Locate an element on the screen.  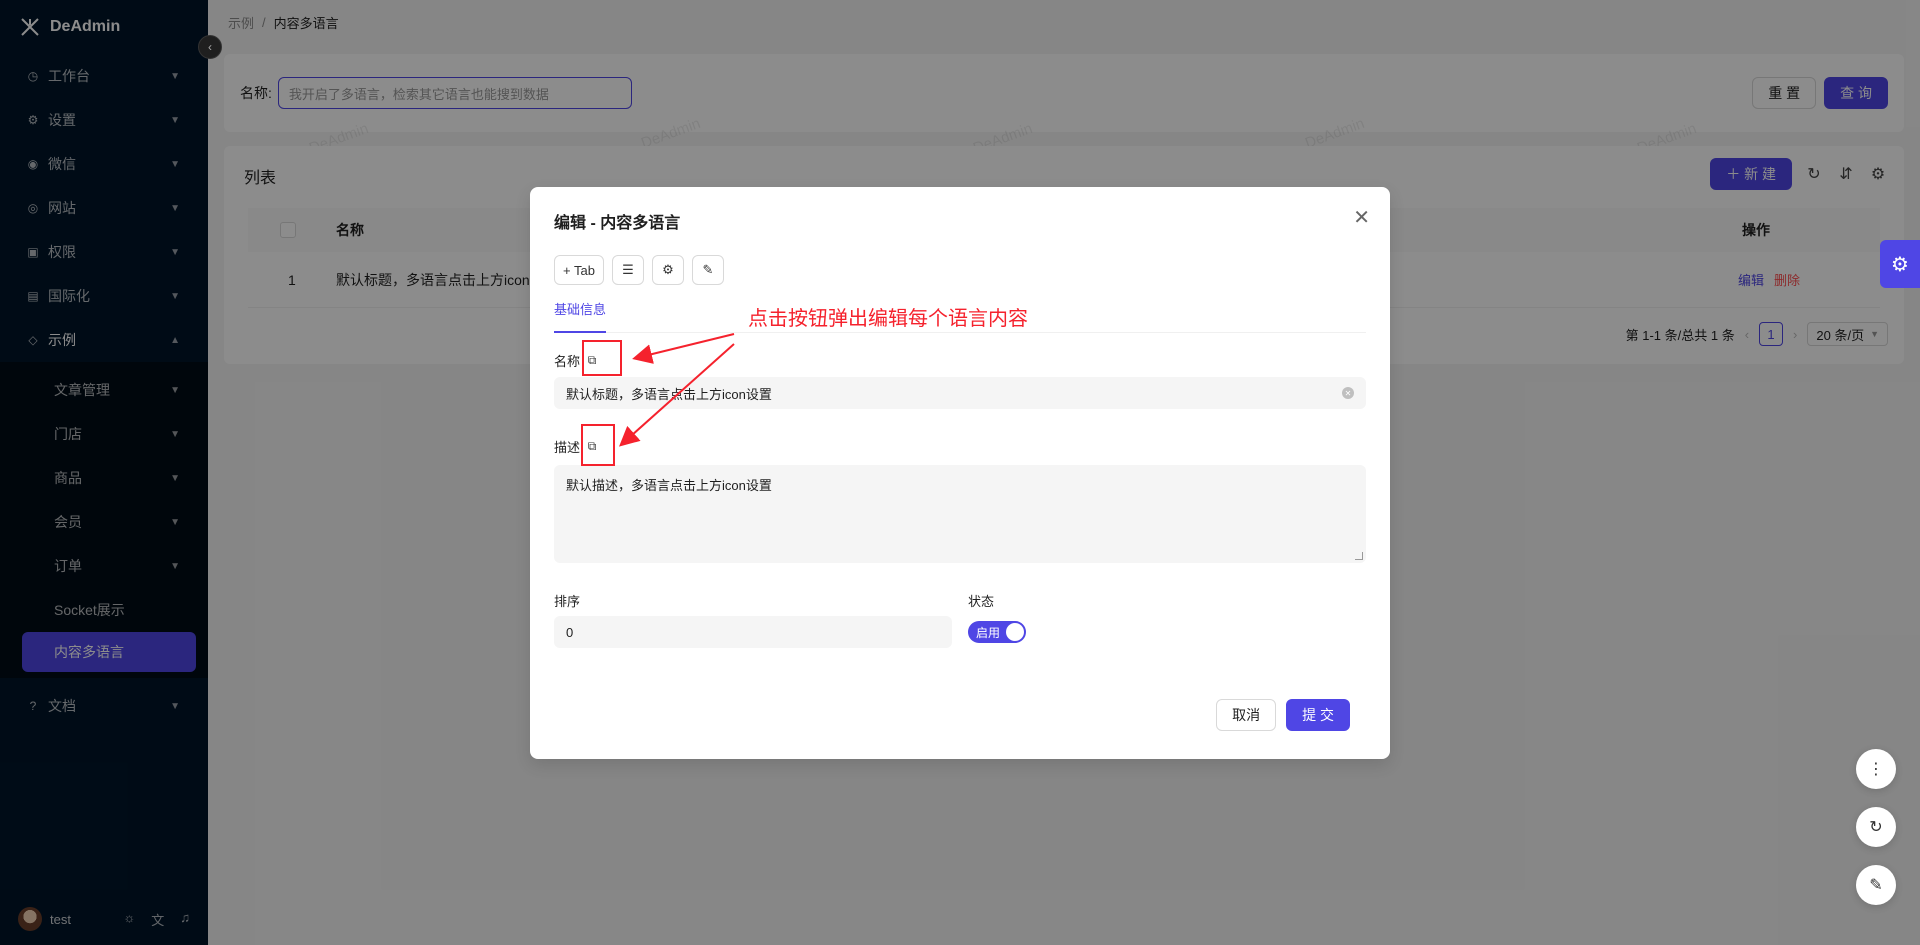
clear-input-icon: ✕ is located at coordinates (1348, 393).